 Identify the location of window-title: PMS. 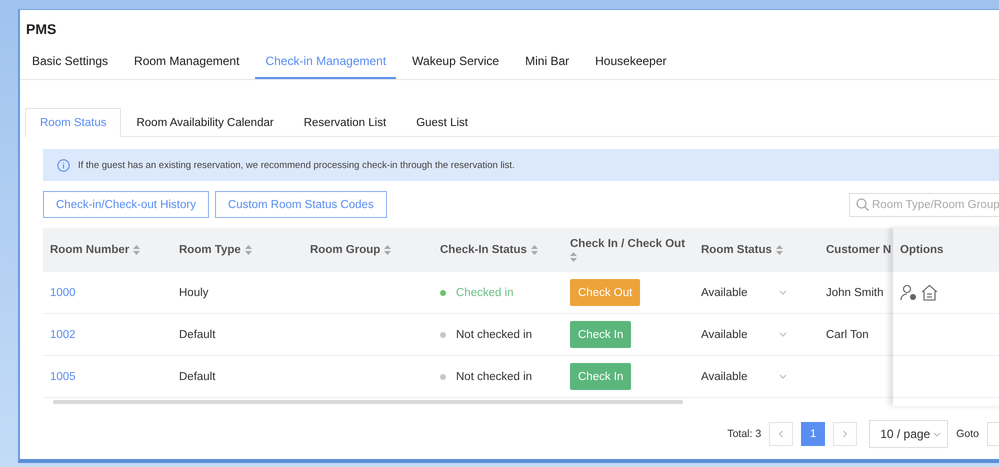
(41, 29).